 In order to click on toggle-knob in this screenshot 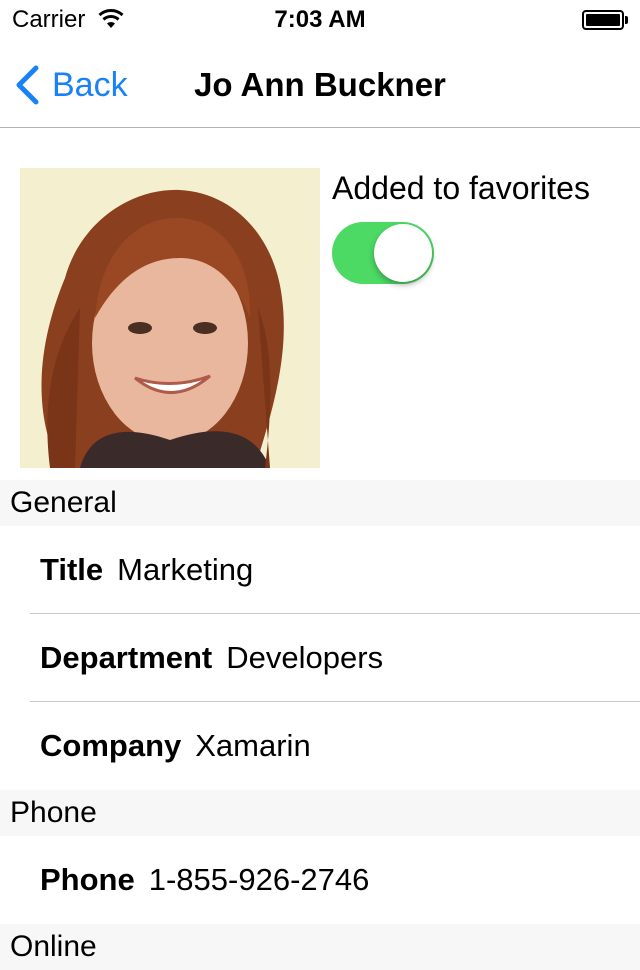, I will do `click(403, 253)`.